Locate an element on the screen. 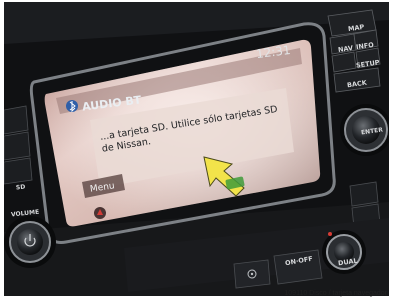 The width and height of the screenshot is (393, 298). compass-icon is located at coordinates (100, 213).